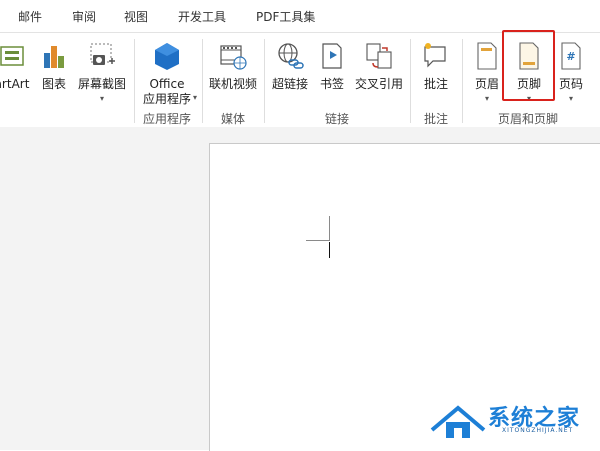 The image size is (600, 451). I want to click on cross-reference-button: 交叉引用, so click(379, 75).